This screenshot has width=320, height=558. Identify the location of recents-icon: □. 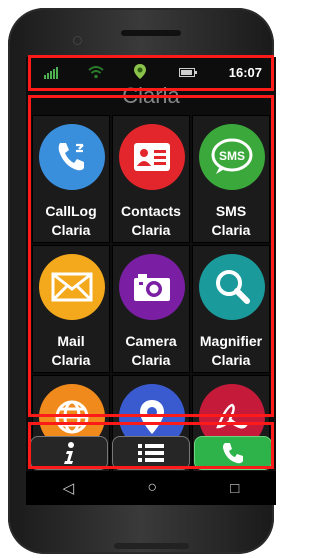
(234, 488).